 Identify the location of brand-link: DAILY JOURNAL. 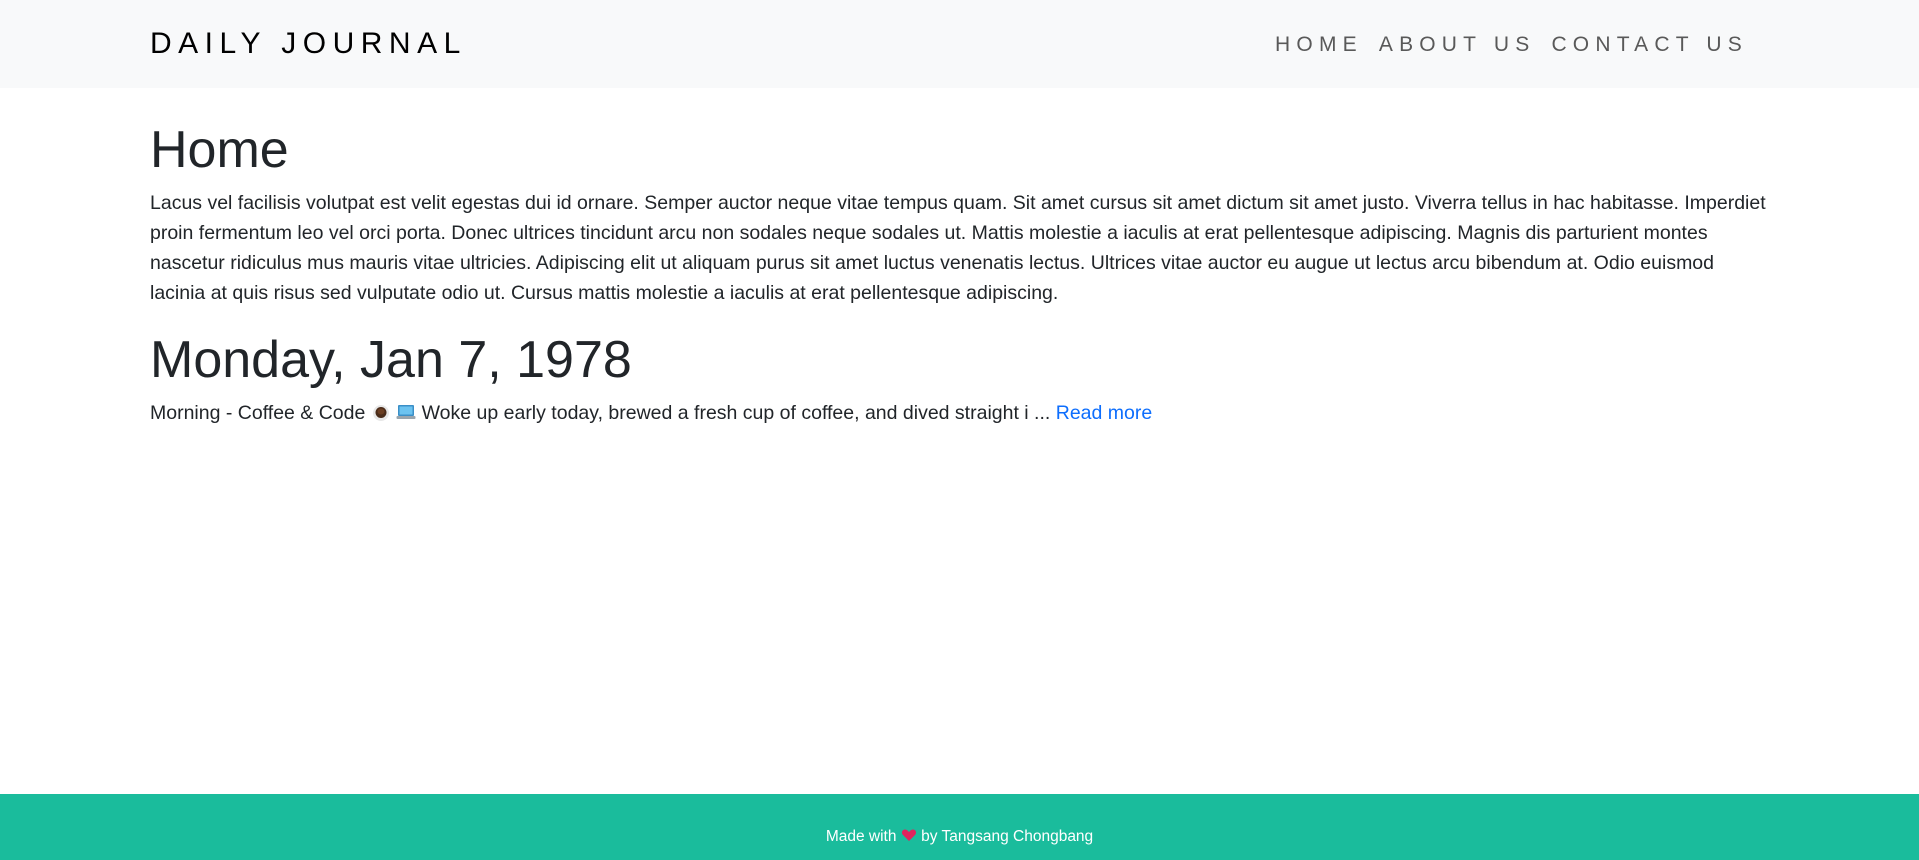
(308, 44).